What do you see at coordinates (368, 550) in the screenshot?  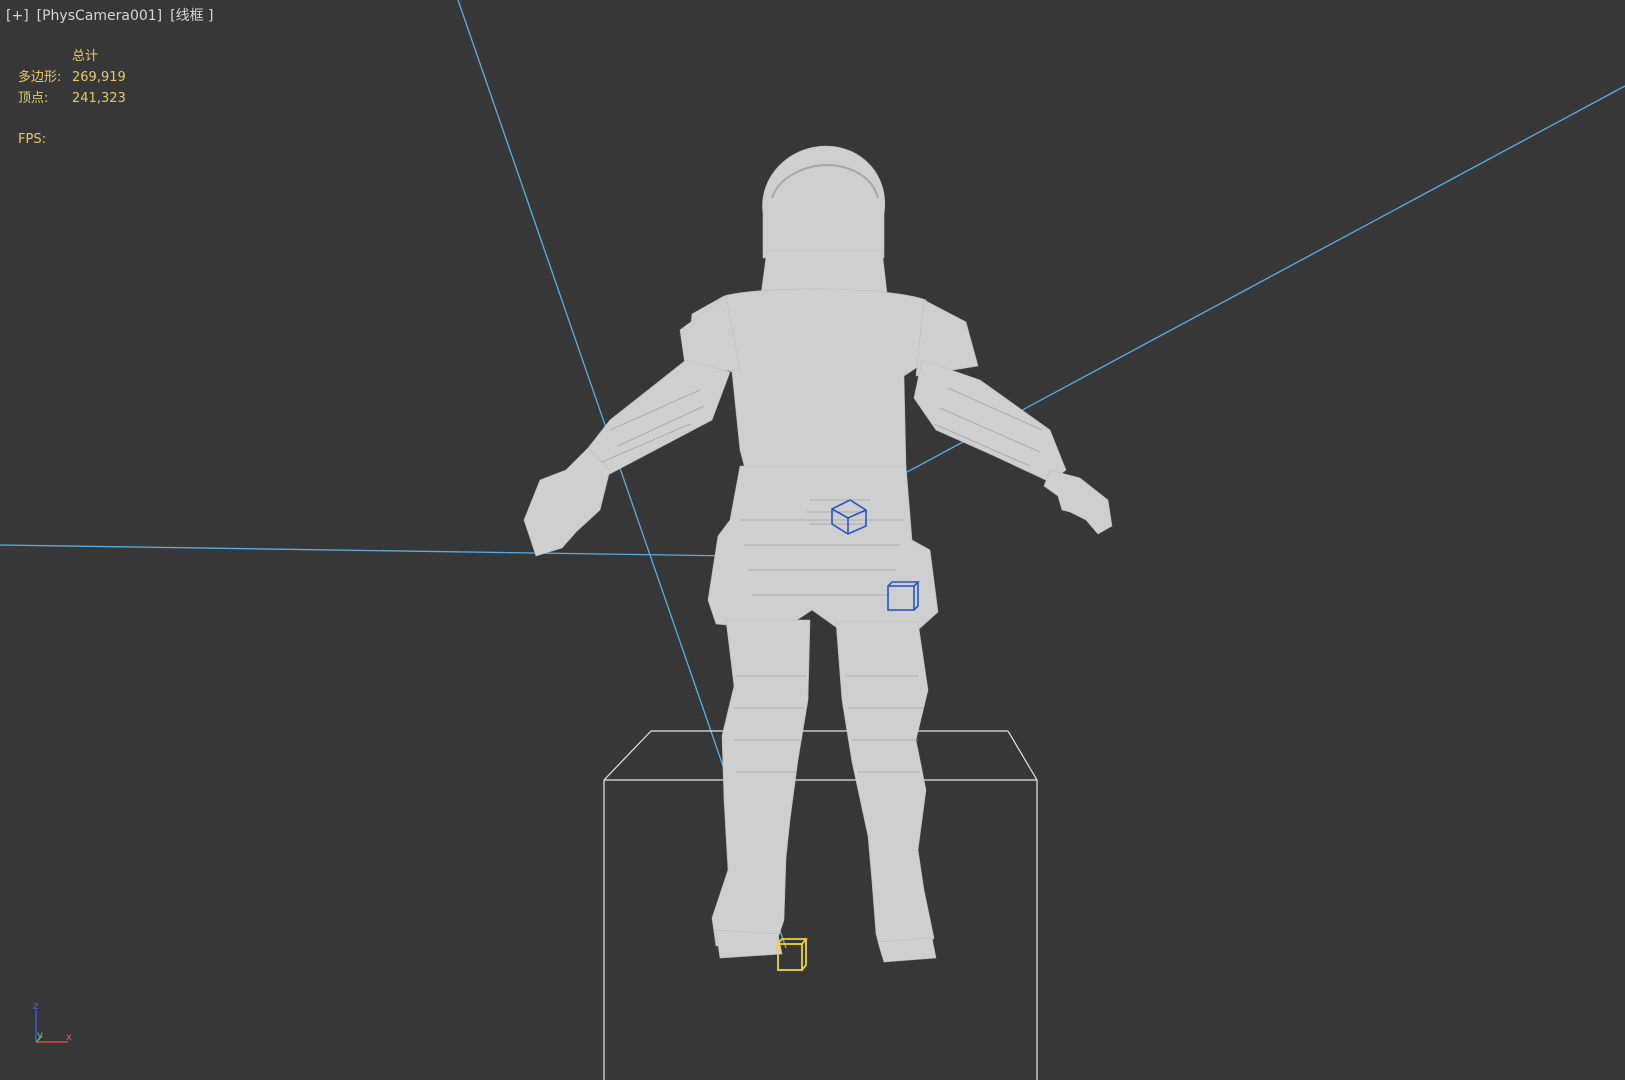 I see `camera-target-line` at bounding box center [368, 550].